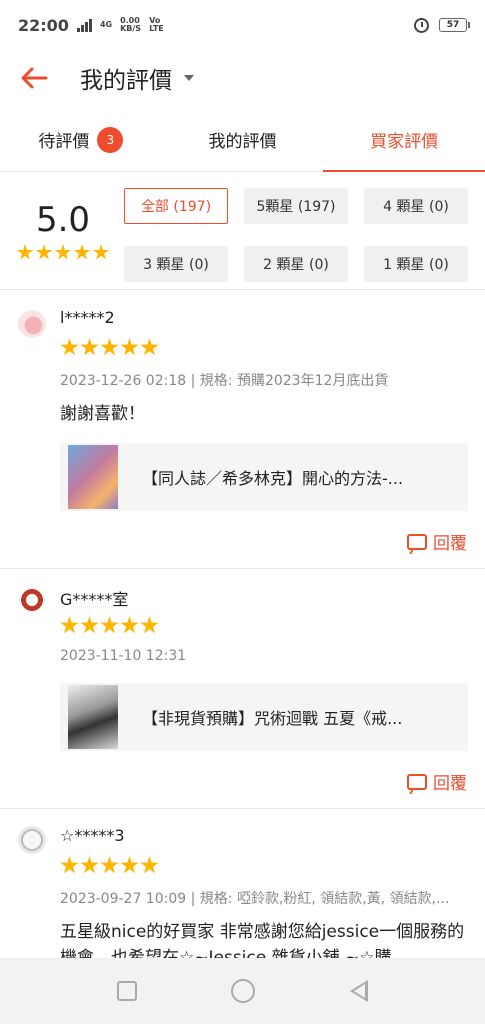  I want to click on caret-down-icon, so click(189, 78).